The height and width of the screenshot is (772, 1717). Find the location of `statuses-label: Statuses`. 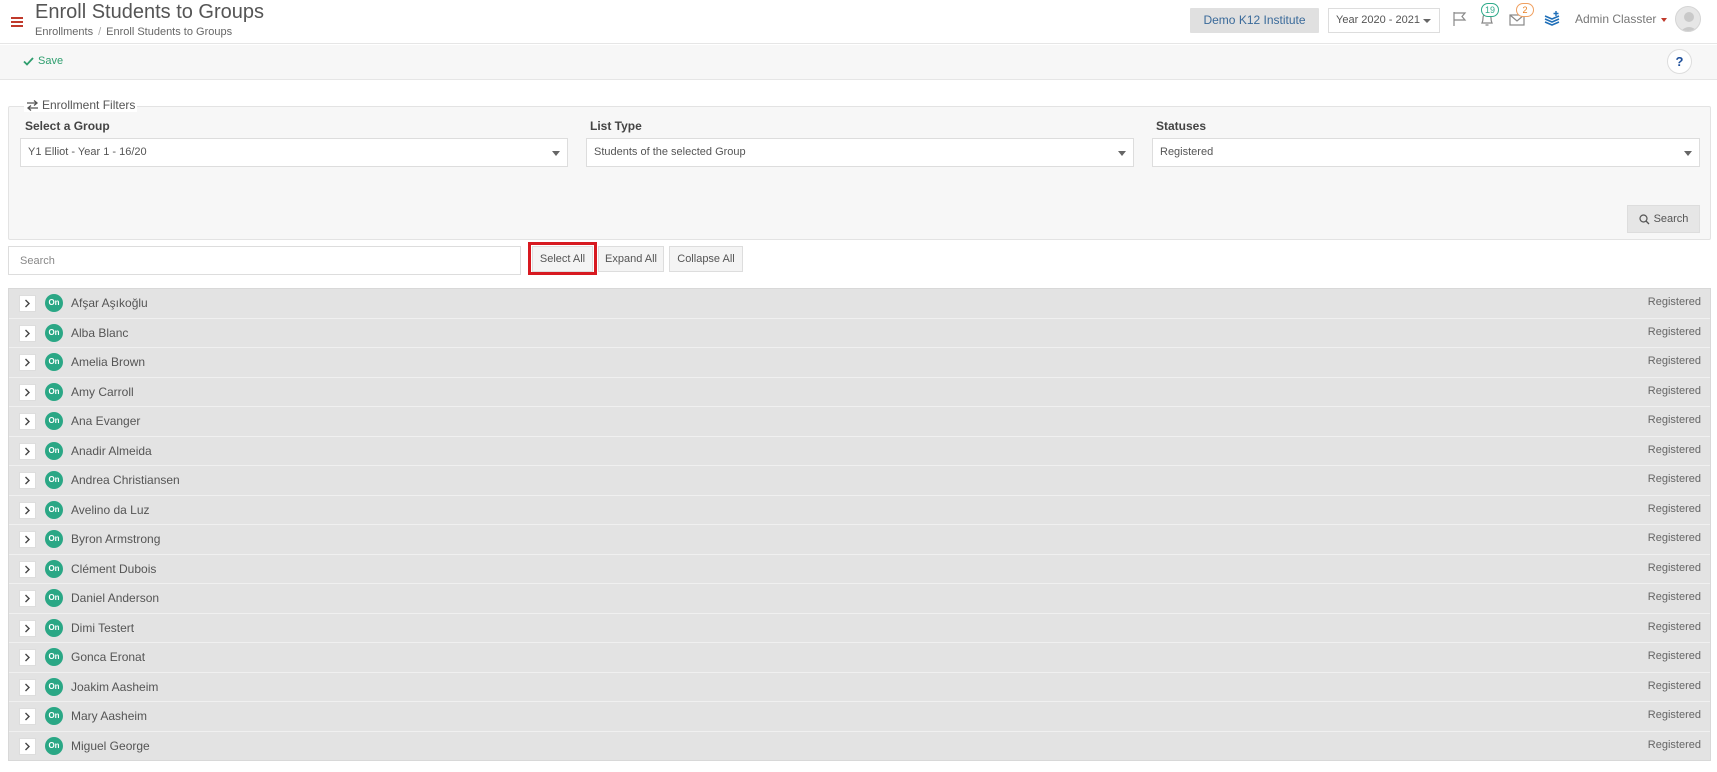

statuses-label: Statuses is located at coordinates (1181, 126).